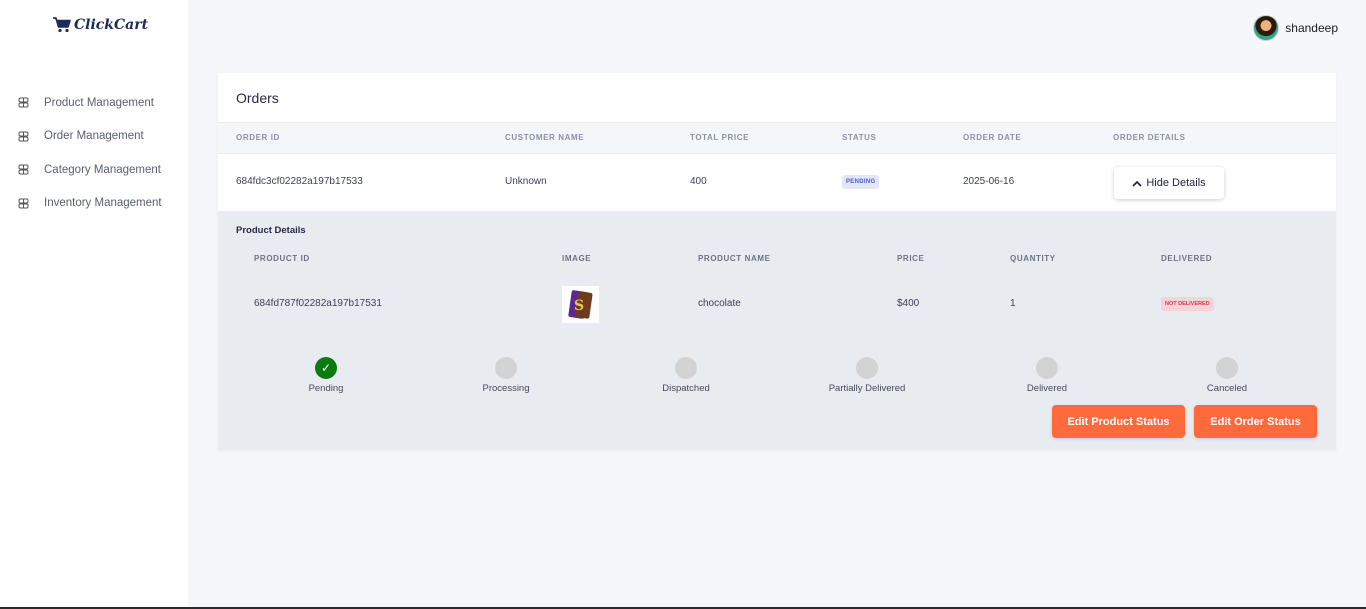 Image resolution: width=1366 pixels, height=609 pixels. I want to click on svg-text: S, so click(579, 306).